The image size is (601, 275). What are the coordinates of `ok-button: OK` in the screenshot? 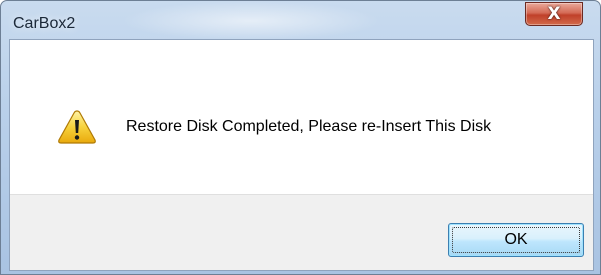 It's located at (516, 240).